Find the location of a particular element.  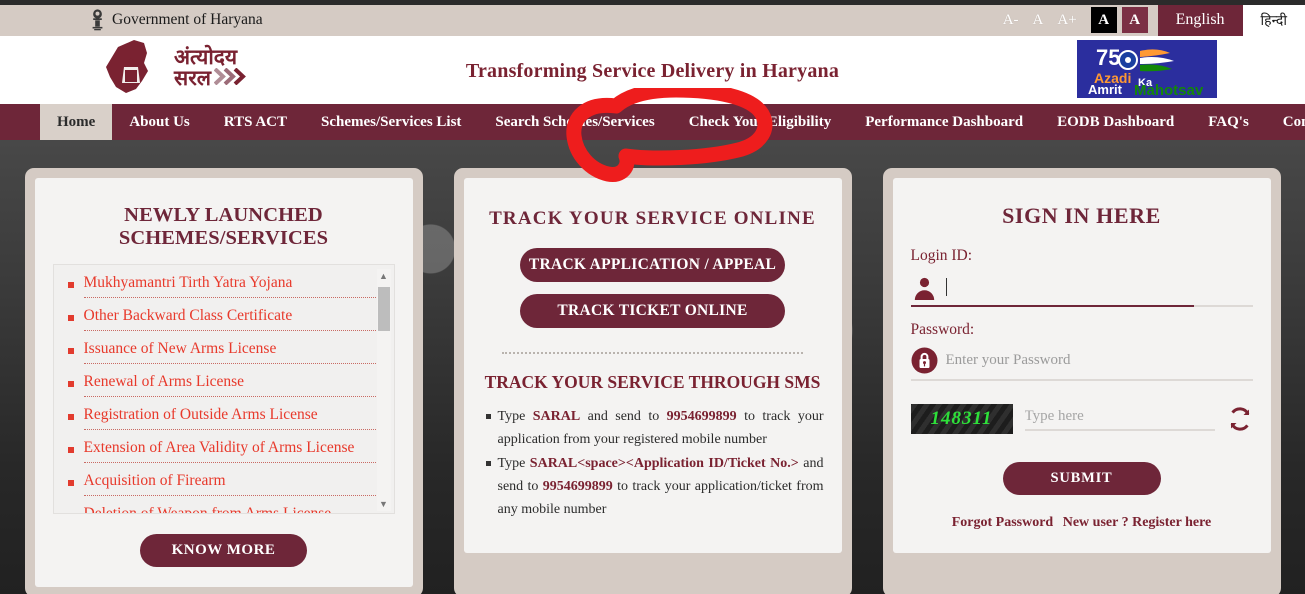

svg-text: 75 is located at coordinates (1108, 57).